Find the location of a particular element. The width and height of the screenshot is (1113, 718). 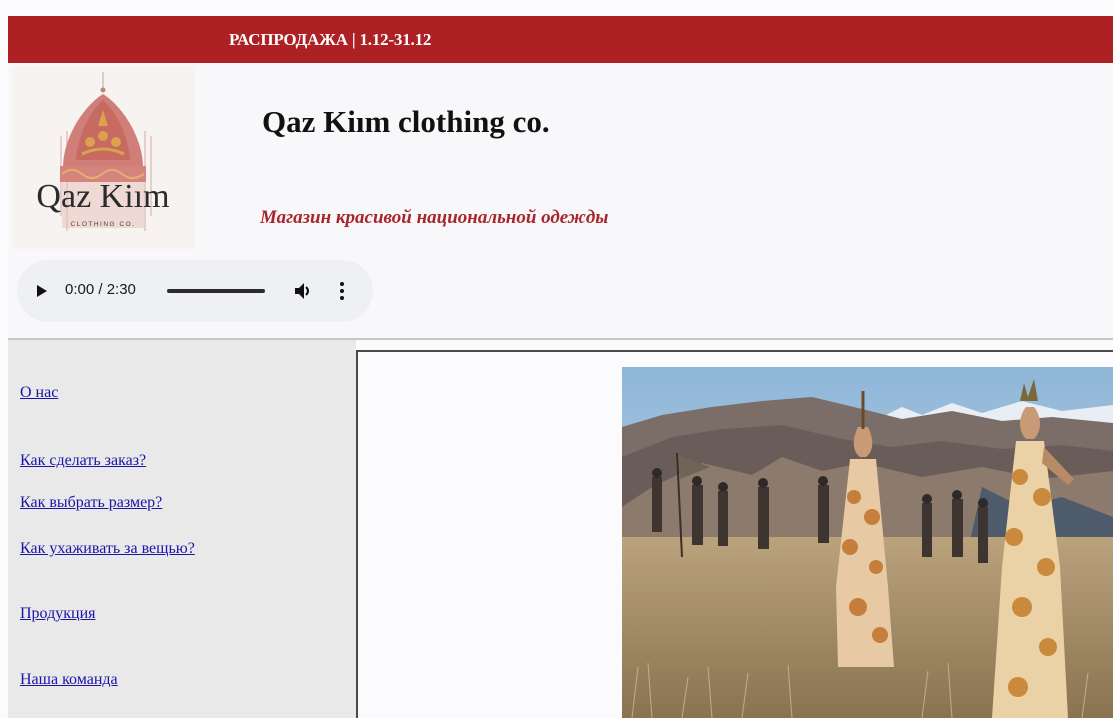

audio-player: 0:00 / 2:30 is located at coordinates (195, 291).